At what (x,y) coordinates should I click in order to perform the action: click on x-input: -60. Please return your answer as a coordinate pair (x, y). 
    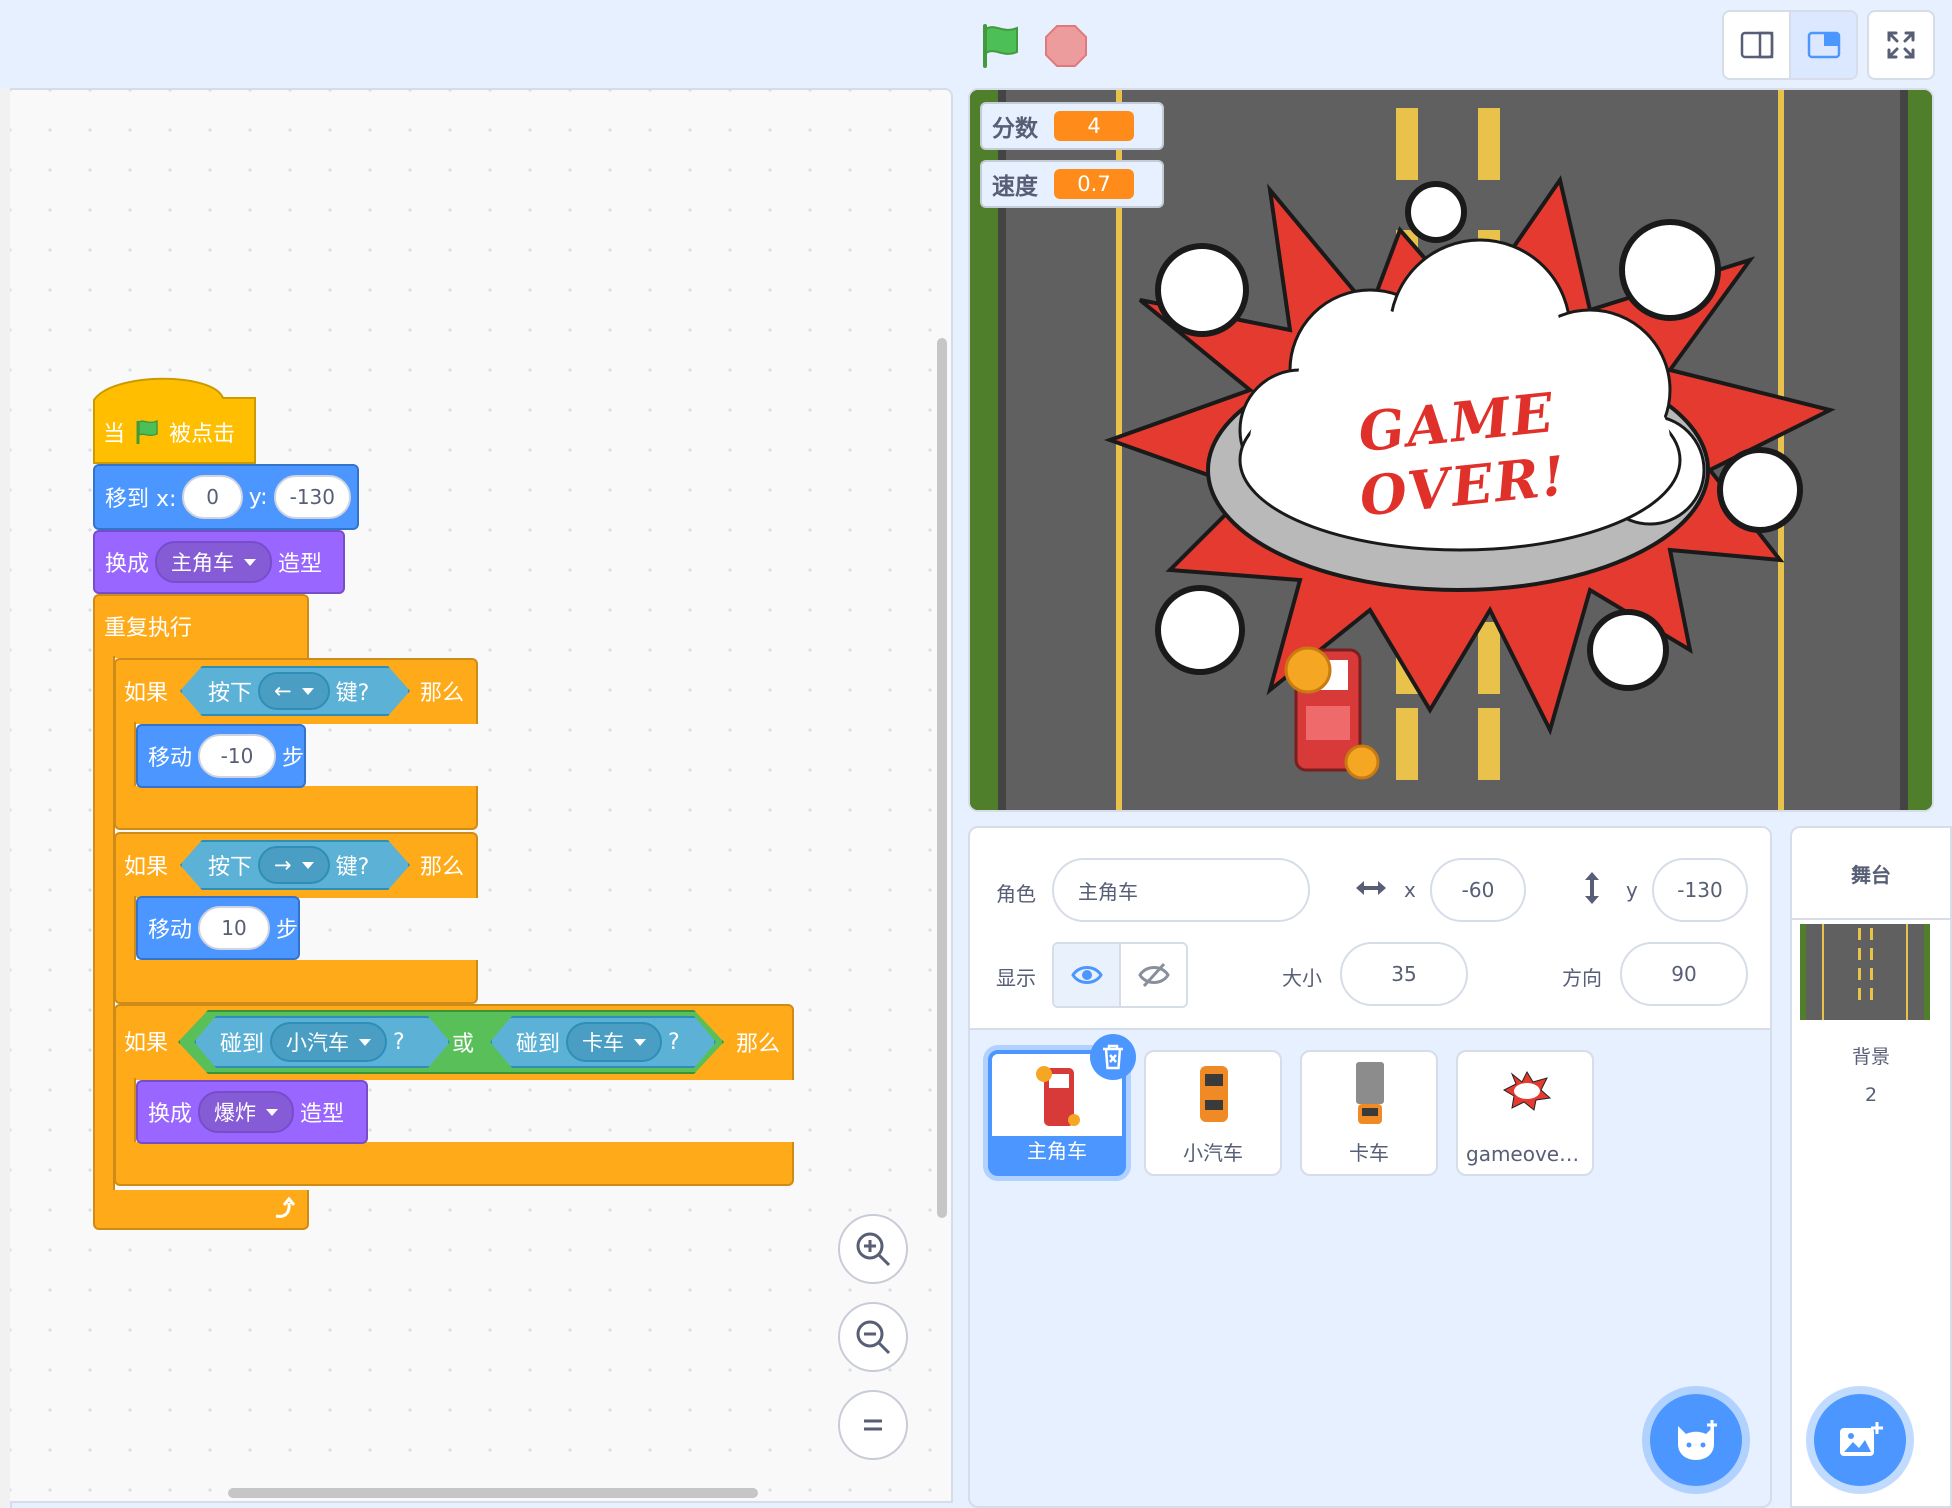
    Looking at the image, I should click on (1478, 890).